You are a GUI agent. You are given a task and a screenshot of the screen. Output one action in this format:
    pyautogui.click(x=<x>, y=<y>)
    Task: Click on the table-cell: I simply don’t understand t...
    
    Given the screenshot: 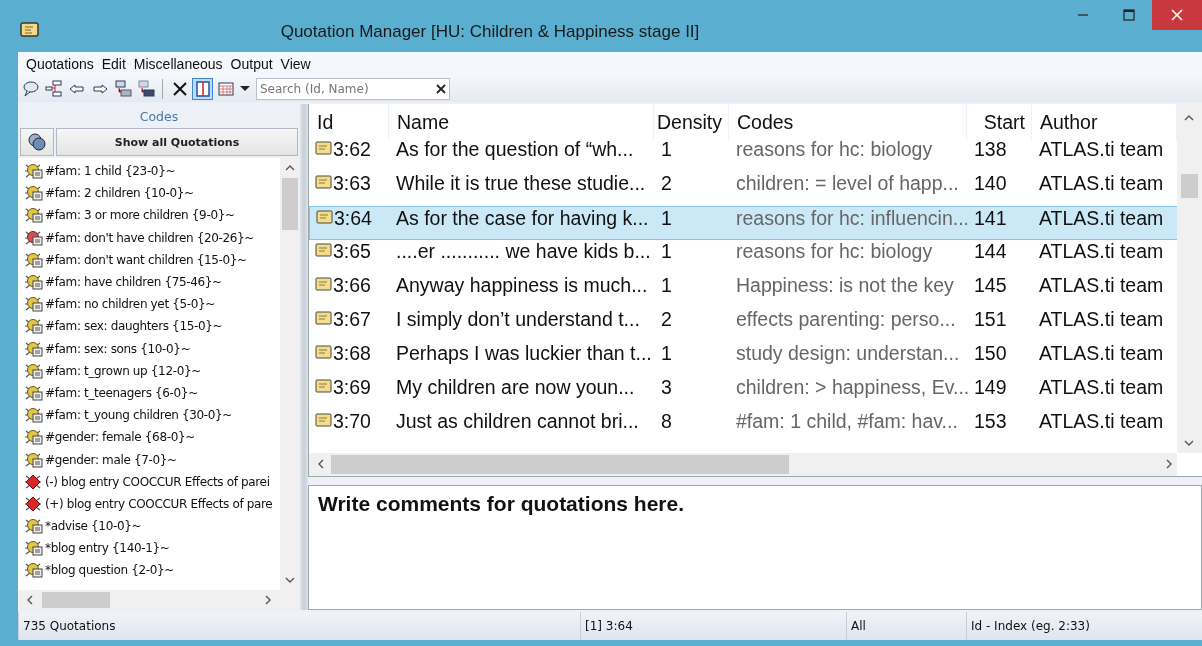 What is the action you would take?
    pyautogui.click(x=518, y=319)
    